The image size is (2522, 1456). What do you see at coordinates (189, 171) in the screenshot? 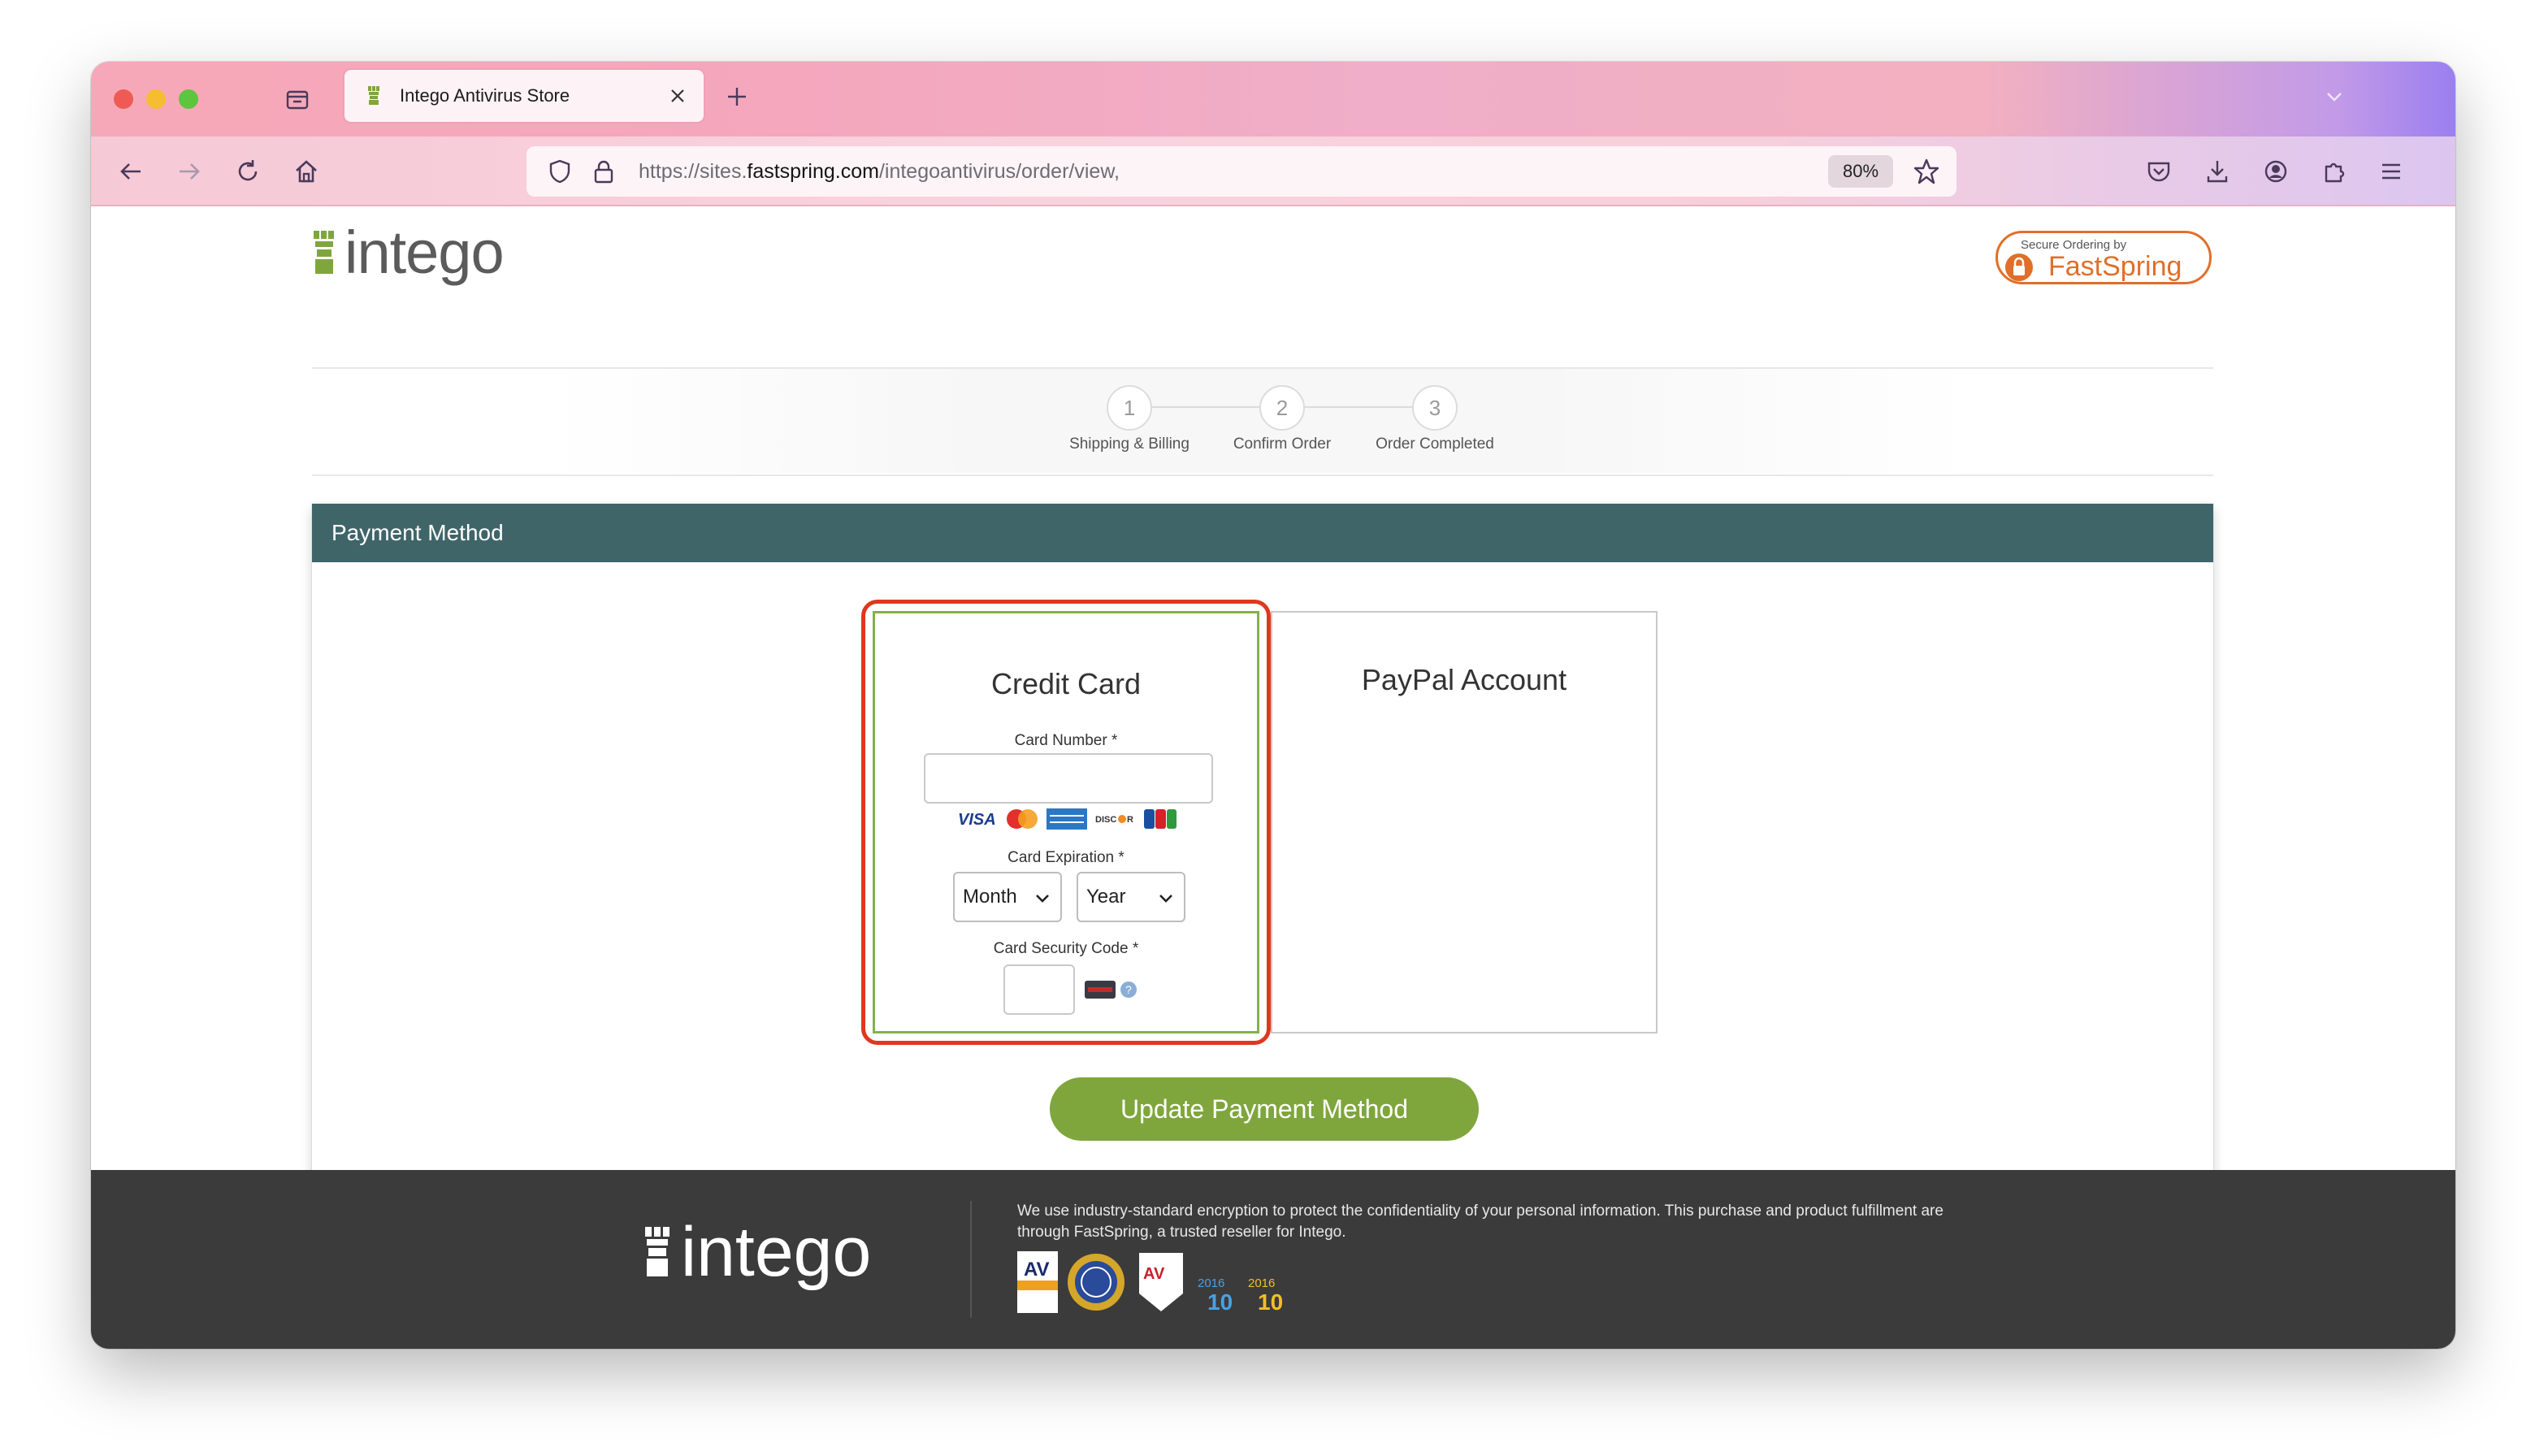
I see `forward-arrow-icon` at bounding box center [189, 171].